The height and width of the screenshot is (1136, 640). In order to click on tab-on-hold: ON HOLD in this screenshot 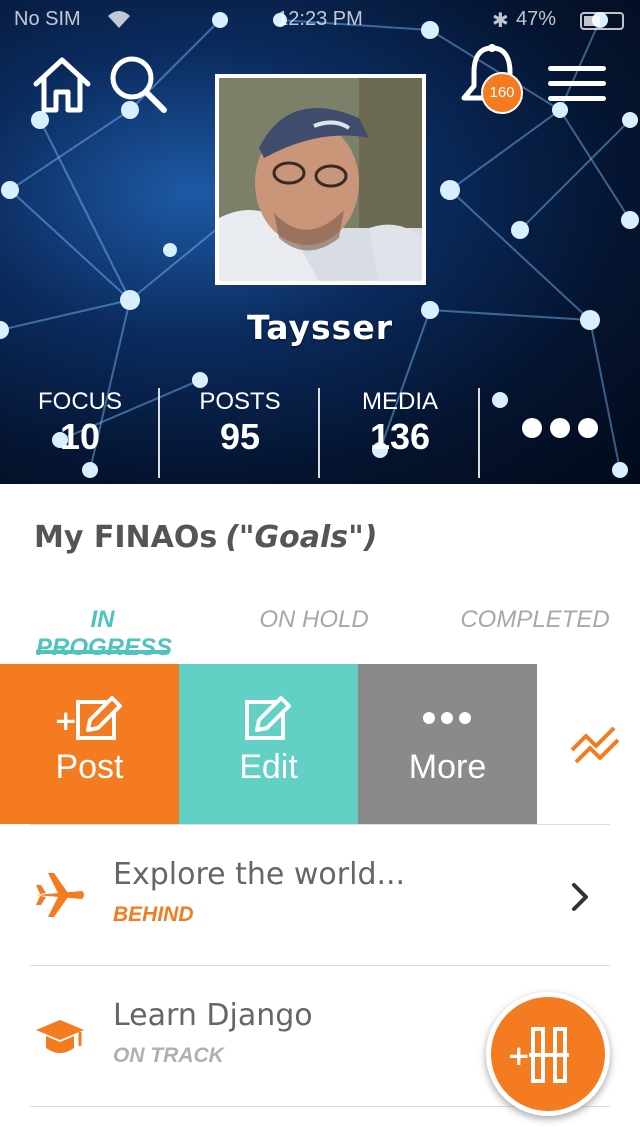, I will do `click(314, 620)`.